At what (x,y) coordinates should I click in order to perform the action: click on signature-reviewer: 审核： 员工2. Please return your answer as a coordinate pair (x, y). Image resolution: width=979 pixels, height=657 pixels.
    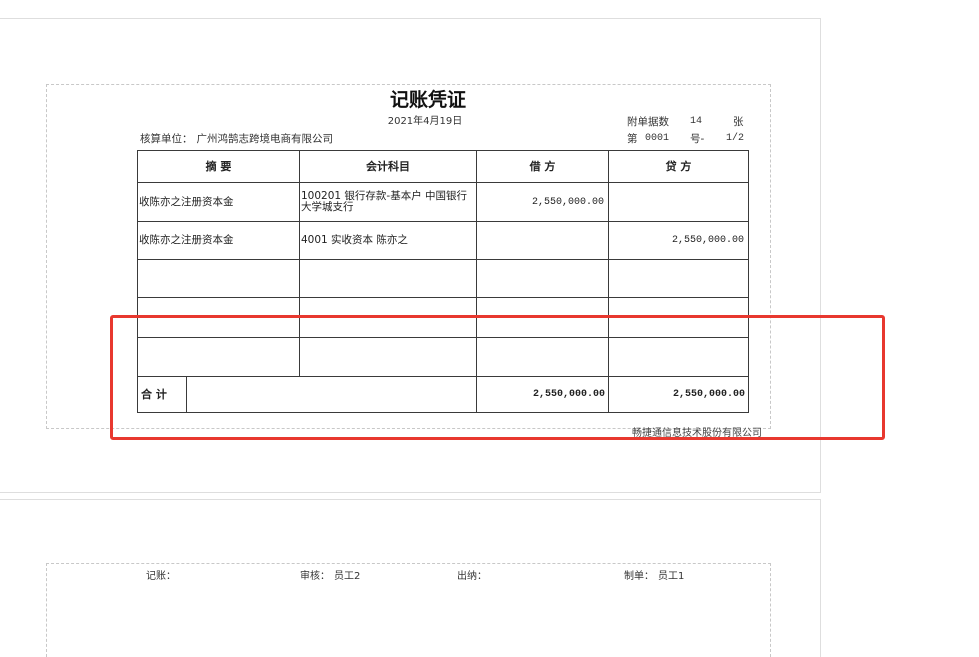
    Looking at the image, I should click on (330, 577).